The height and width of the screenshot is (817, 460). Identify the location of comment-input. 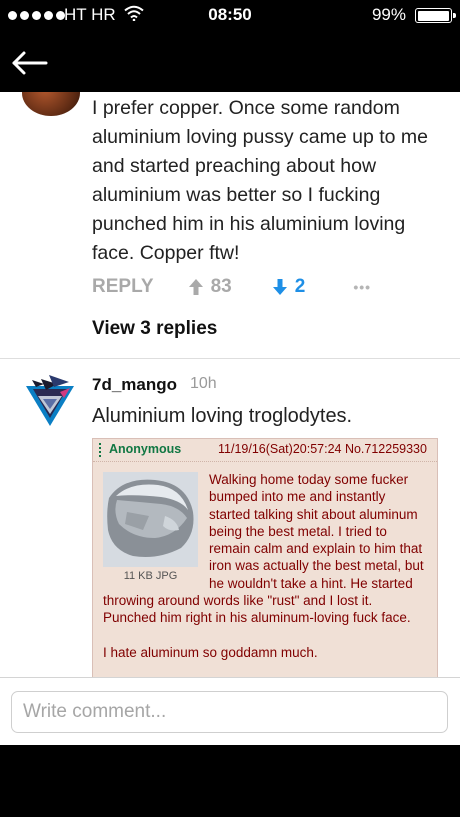
(229, 712).